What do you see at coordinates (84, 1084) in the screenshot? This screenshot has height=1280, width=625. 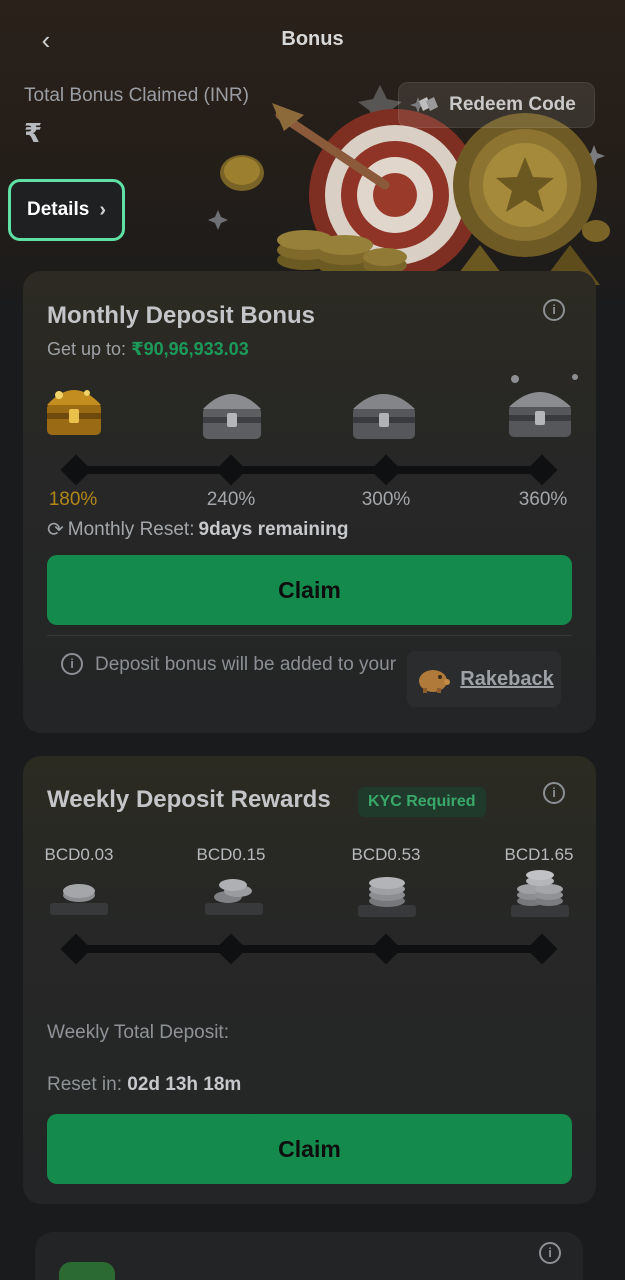 I see `weekly-reset-label: Reset in:` at bounding box center [84, 1084].